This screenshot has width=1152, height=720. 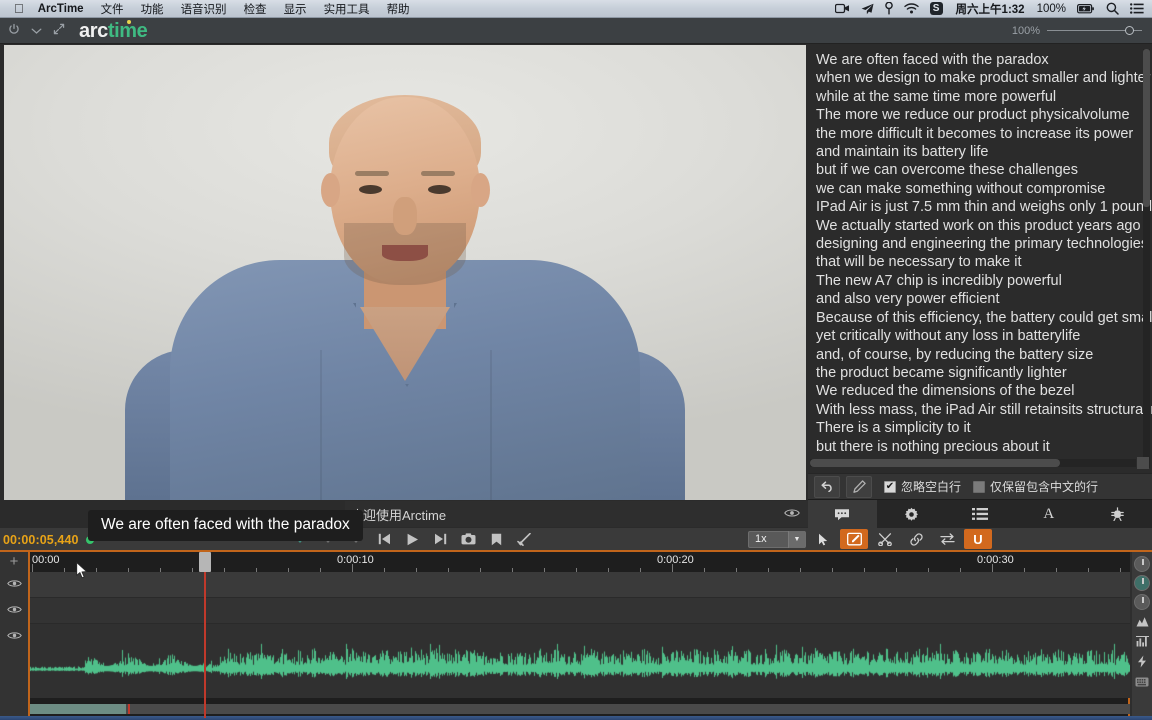 What do you see at coordinates (255, 9) in the screenshot?
I see `menu-item-check: 检查` at bounding box center [255, 9].